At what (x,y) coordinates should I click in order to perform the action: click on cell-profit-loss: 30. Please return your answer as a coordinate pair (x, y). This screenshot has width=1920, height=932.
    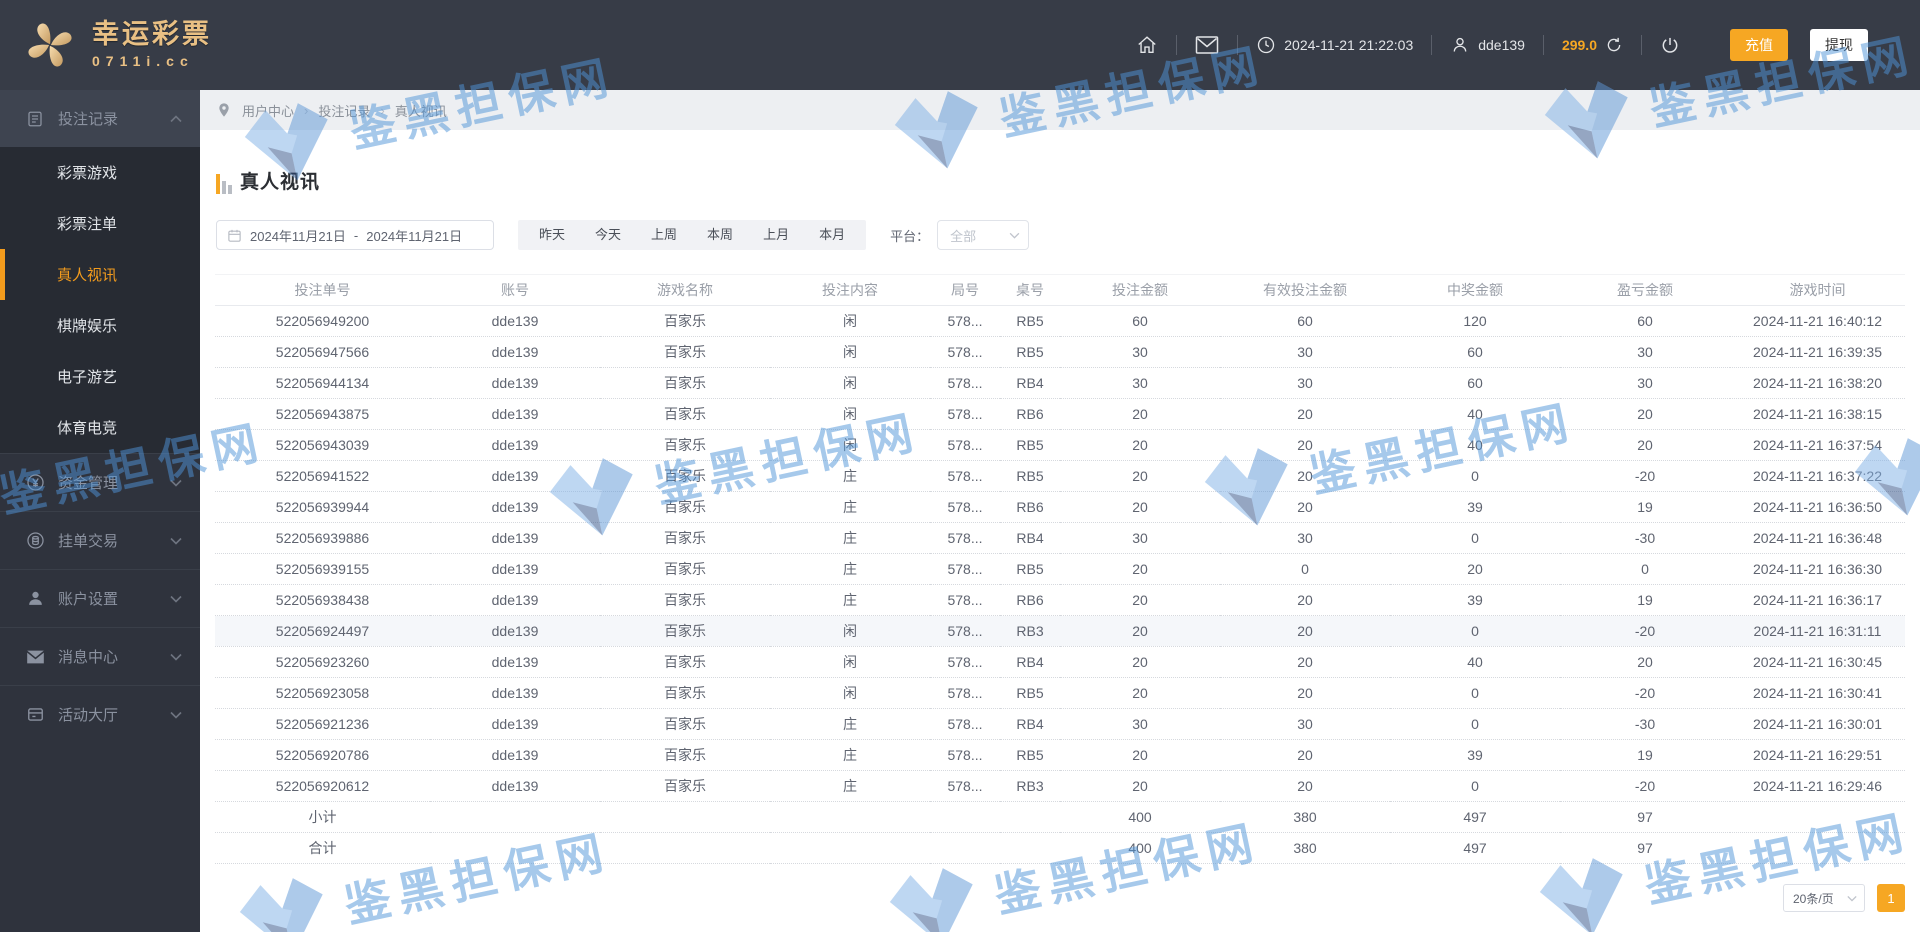
    Looking at the image, I should click on (1645, 383).